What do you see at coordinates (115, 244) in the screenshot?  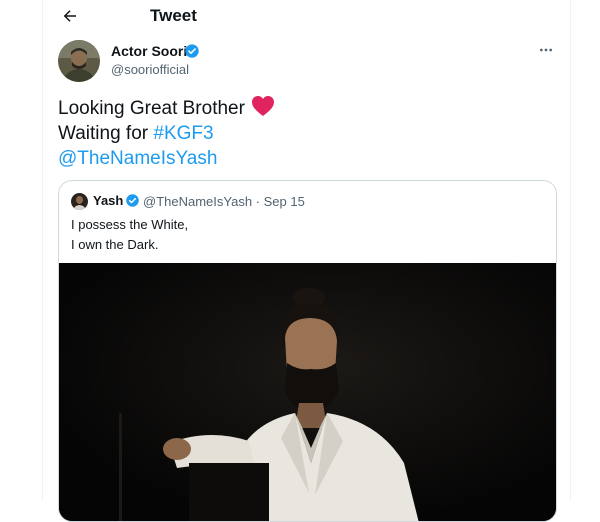 I see `quote-text-line2: I own the Dark.` at bounding box center [115, 244].